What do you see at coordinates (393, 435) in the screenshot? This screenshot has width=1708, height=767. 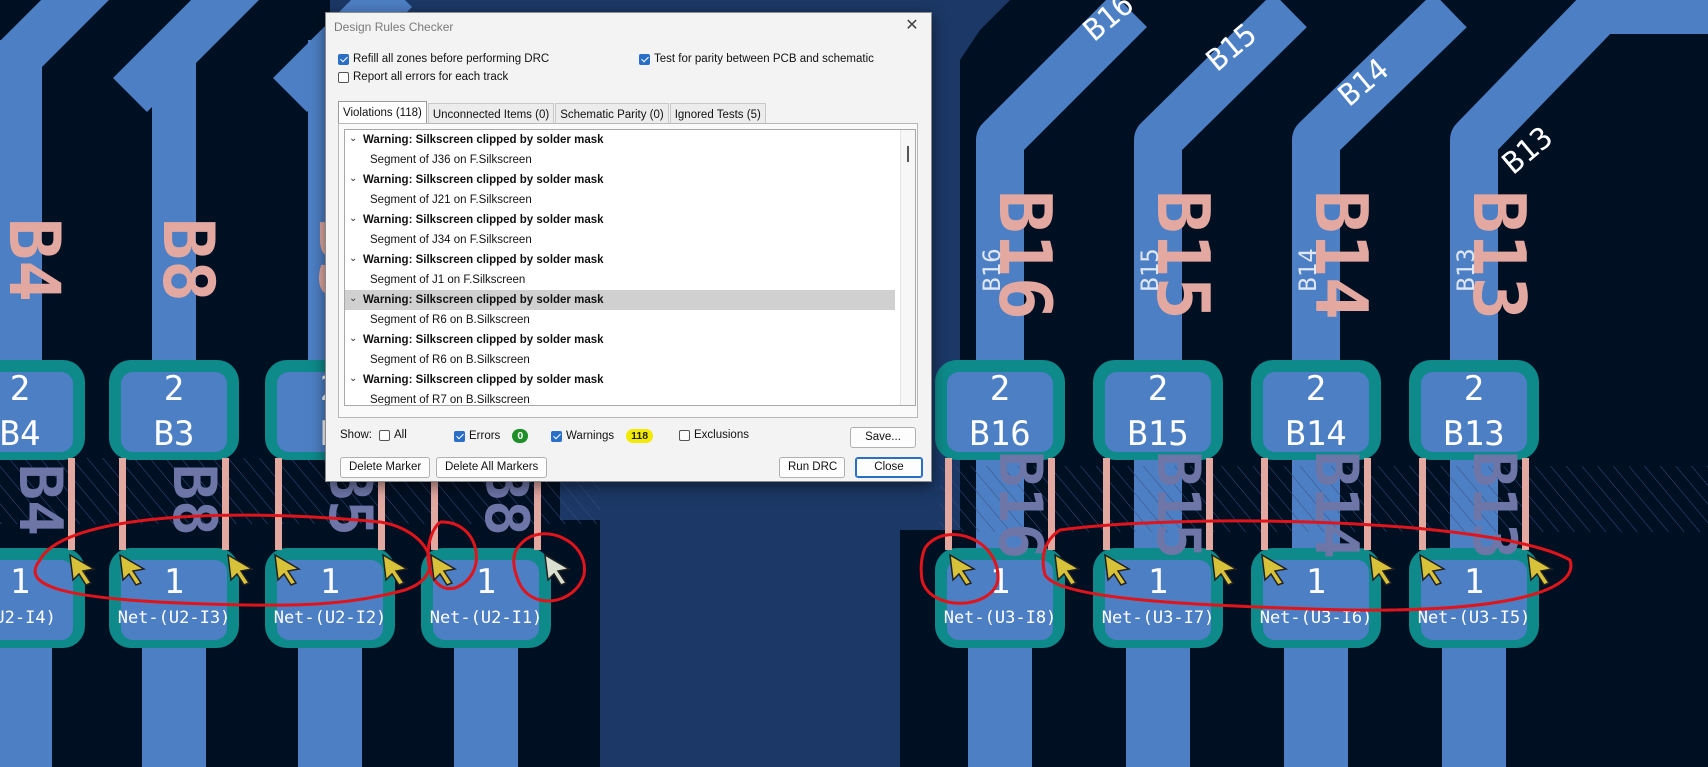 I see `show-all-checkbox: All` at bounding box center [393, 435].